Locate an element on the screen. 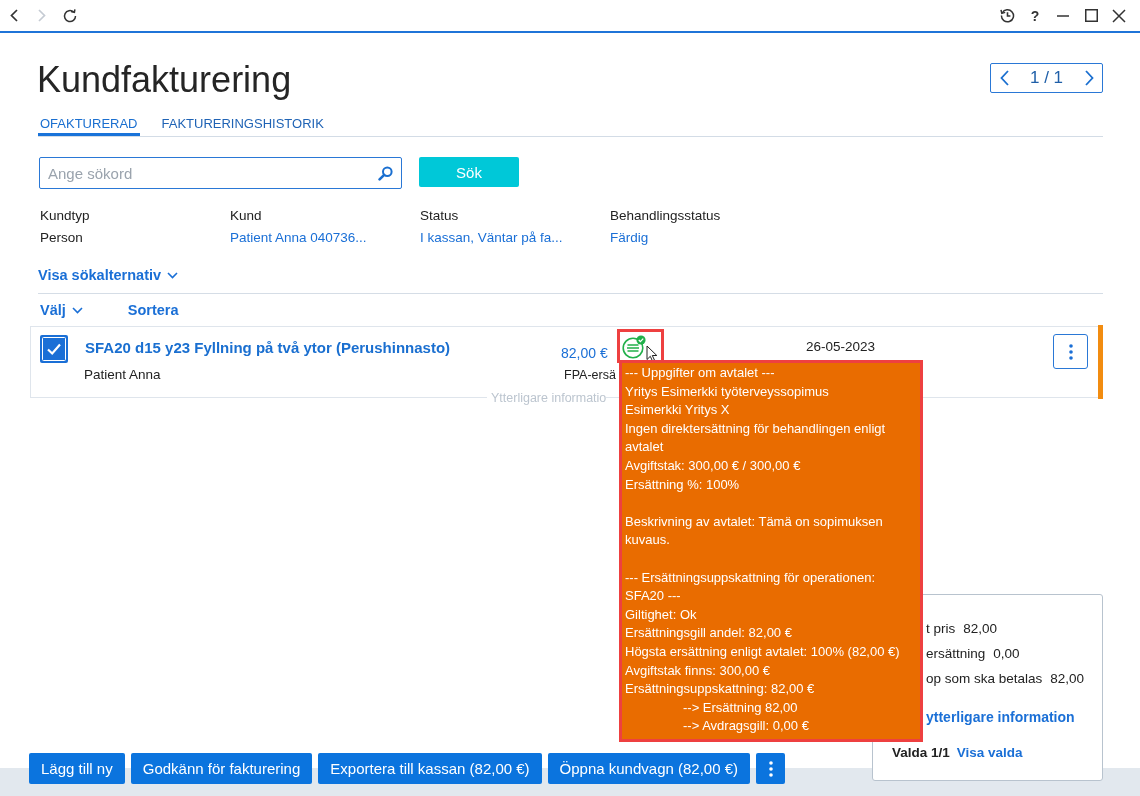 The width and height of the screenshot is (1140, 796). tooltip-text: --> Ersättning 82,00 is located at coordinates (740, 707).